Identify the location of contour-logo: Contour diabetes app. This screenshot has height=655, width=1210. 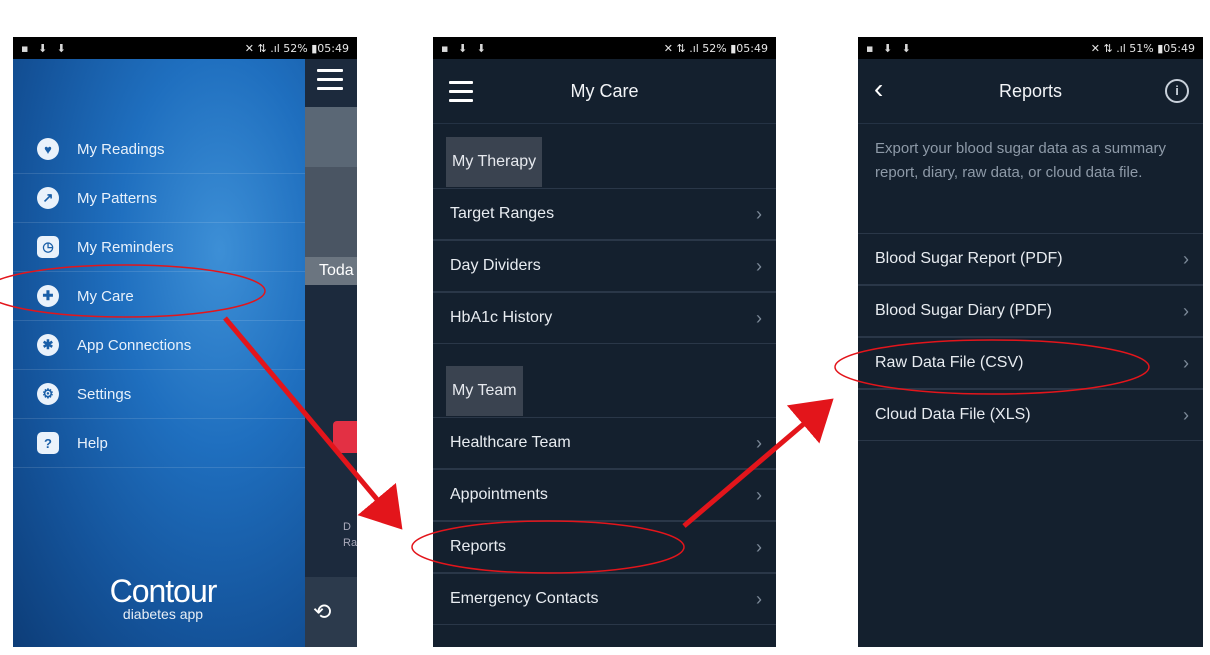
(163, 597).